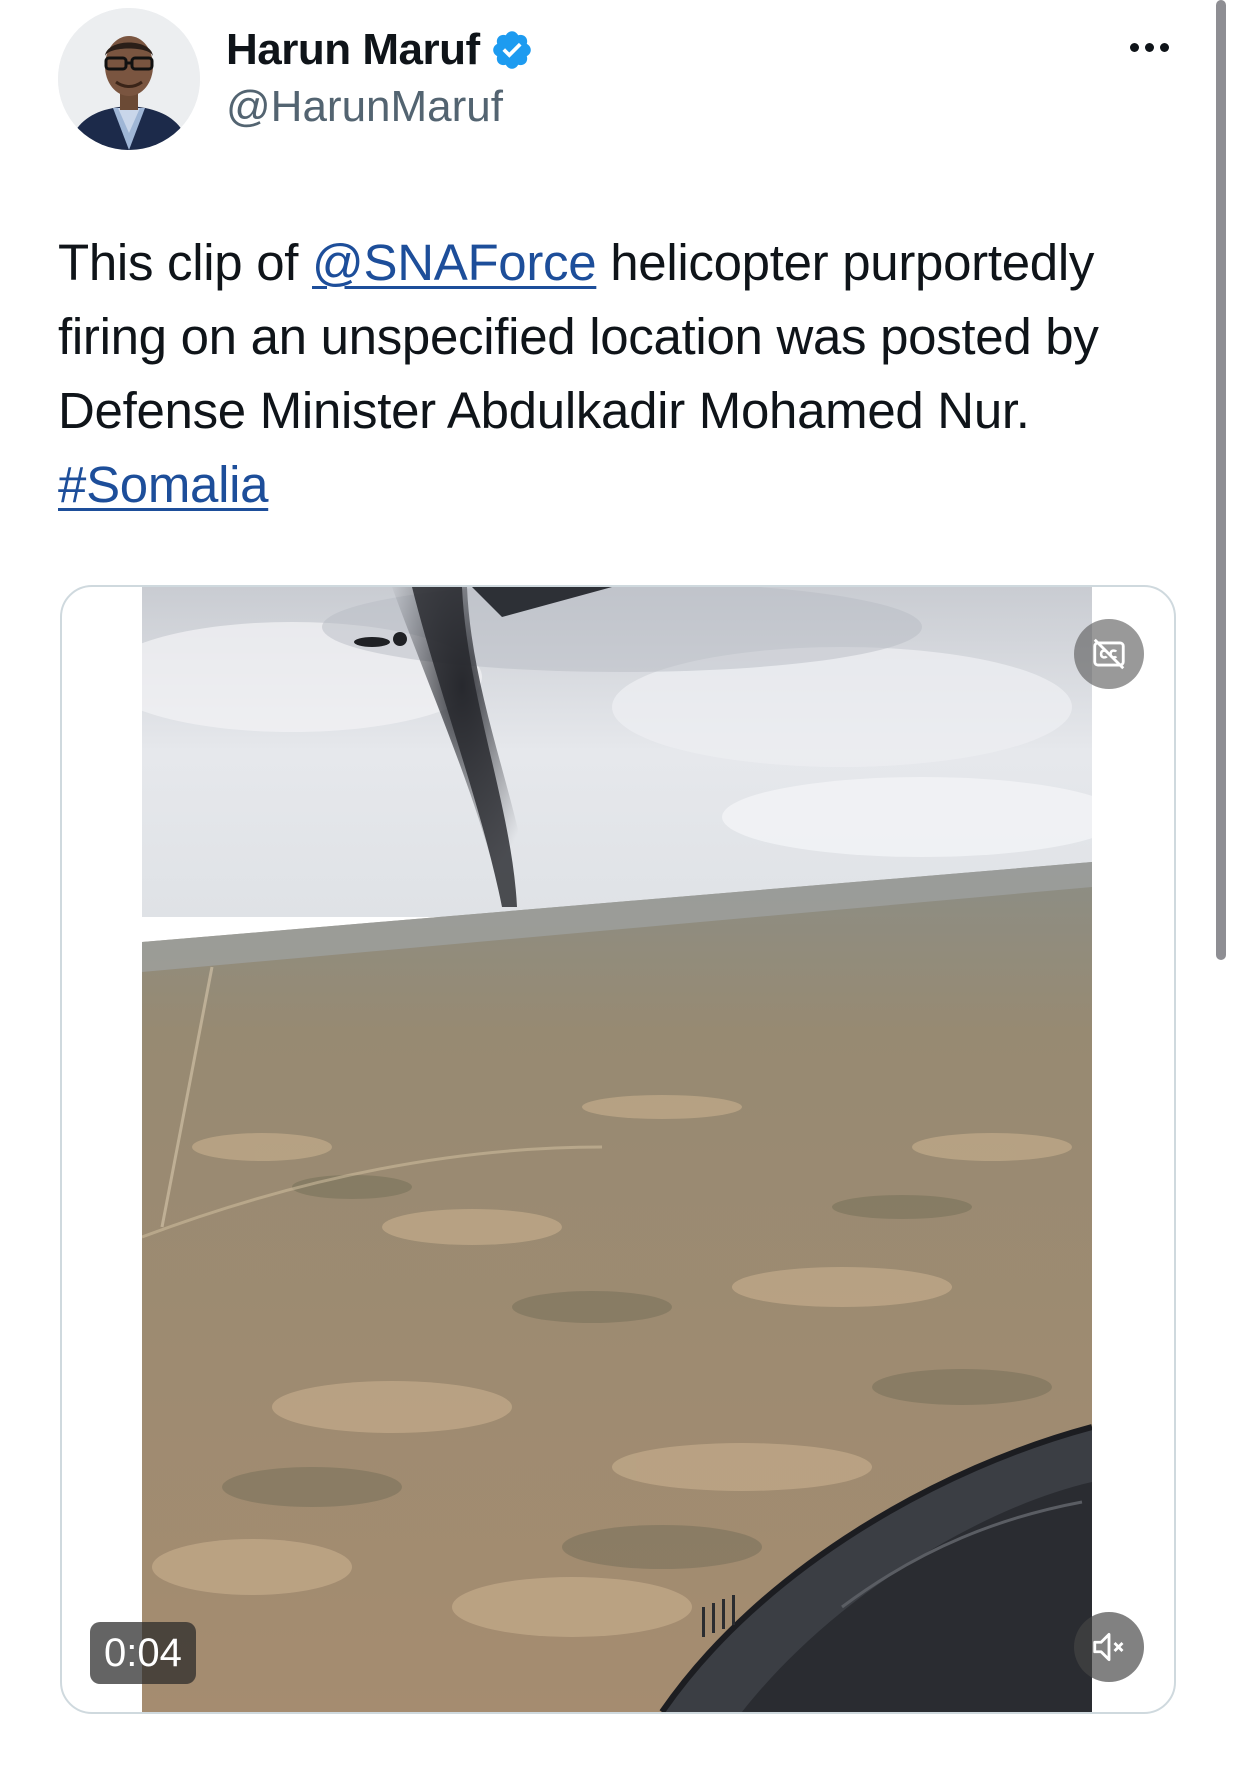 This screenshot has width=1242, height=1780. I want to click on author-name-row: Harun Maruf, so click(380, 50).